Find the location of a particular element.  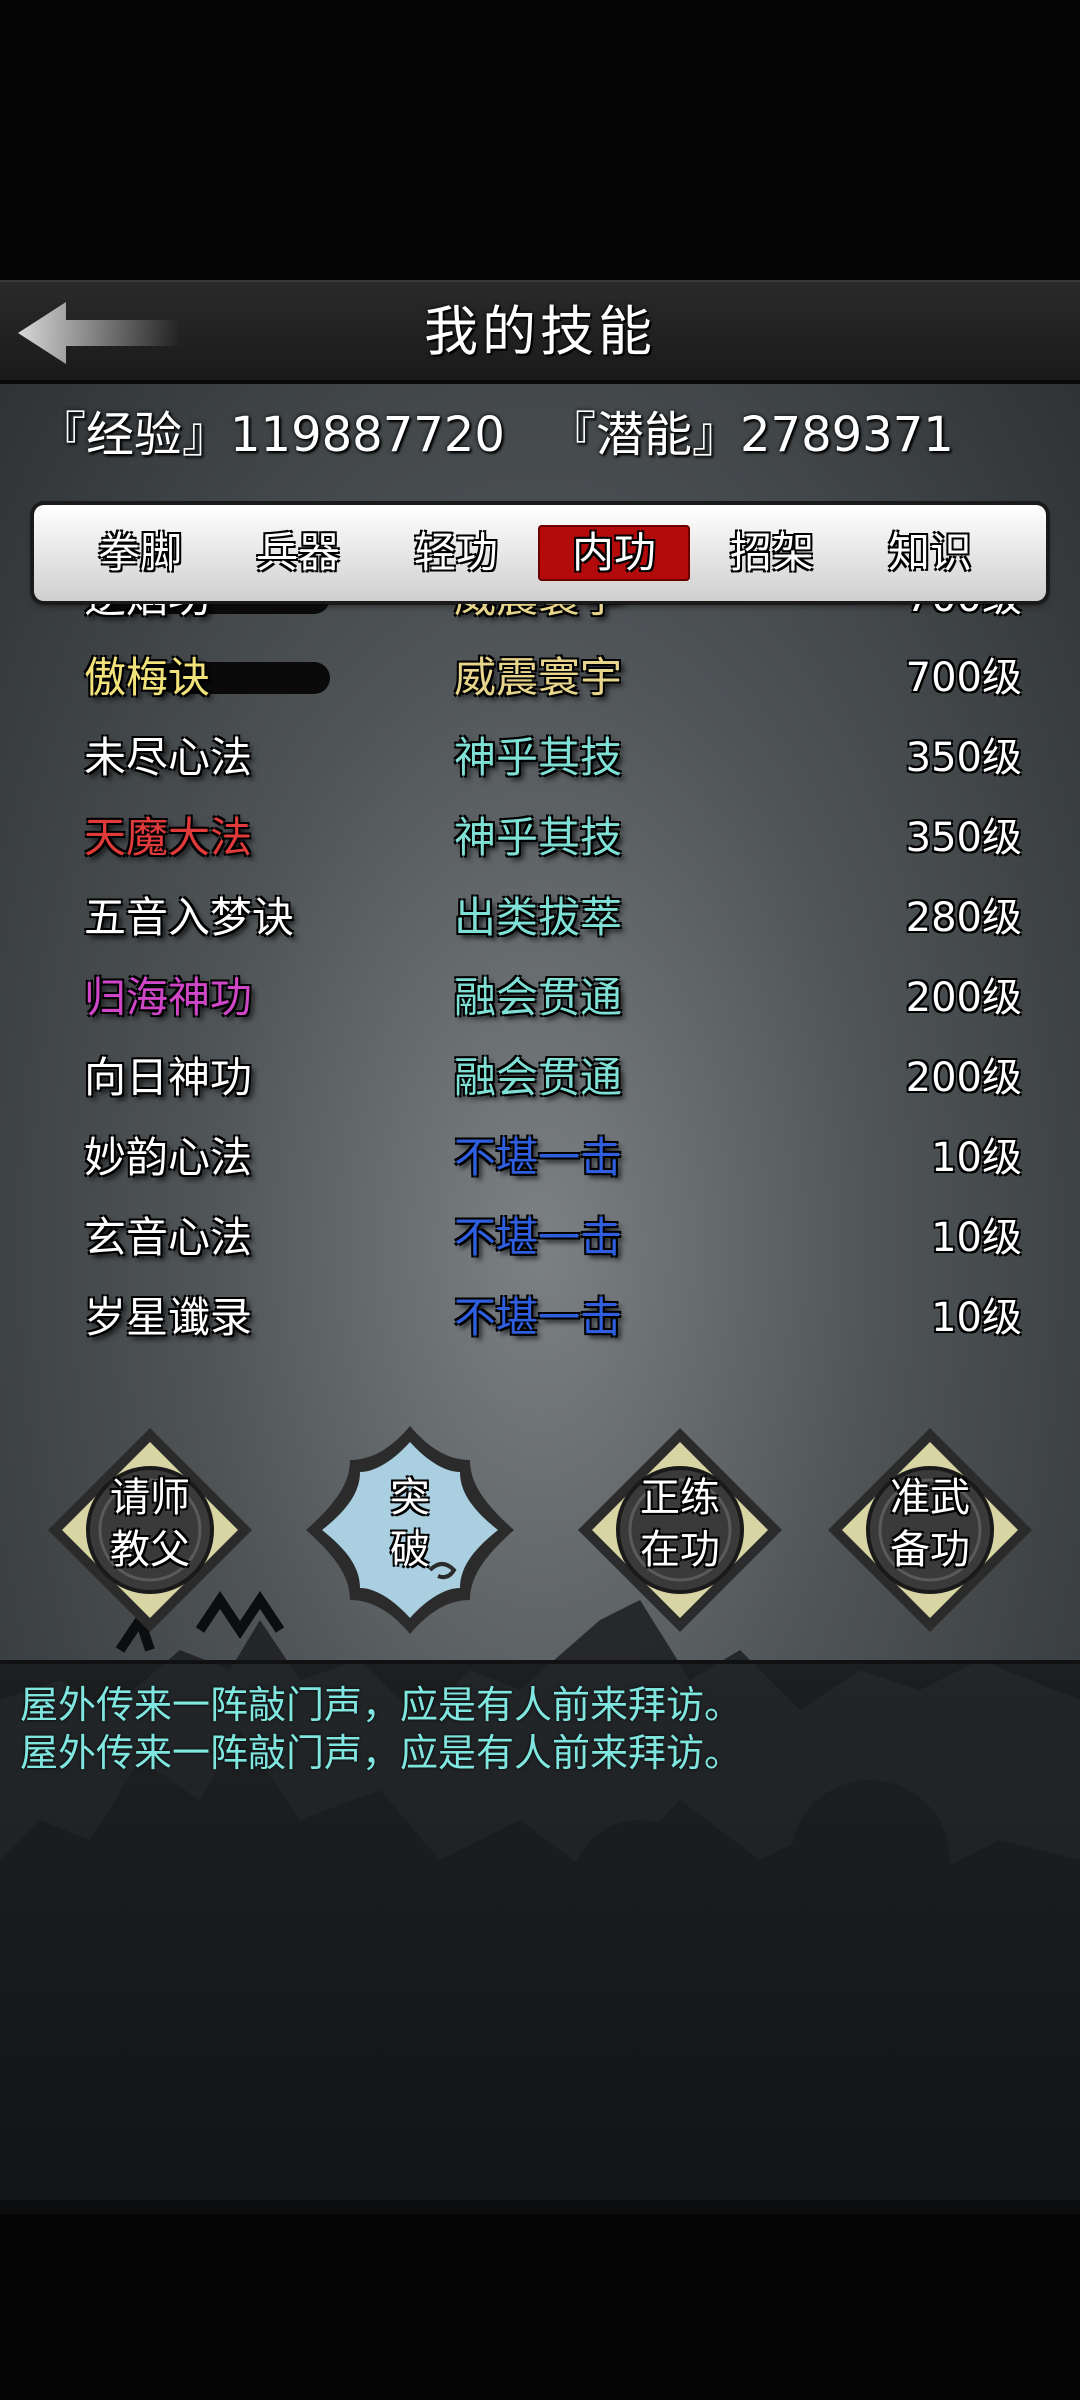

skill-name: 向日神功 is located at coordinates (168, 1077).